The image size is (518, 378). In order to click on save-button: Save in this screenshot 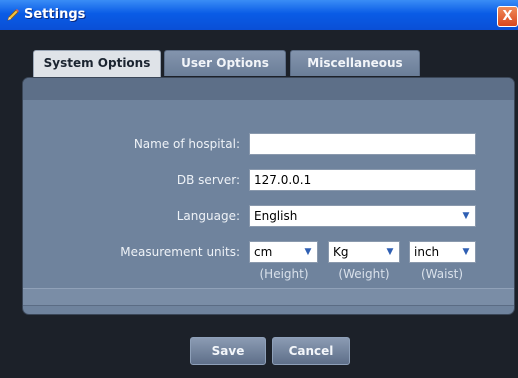, I will do `click(228, 351)`.